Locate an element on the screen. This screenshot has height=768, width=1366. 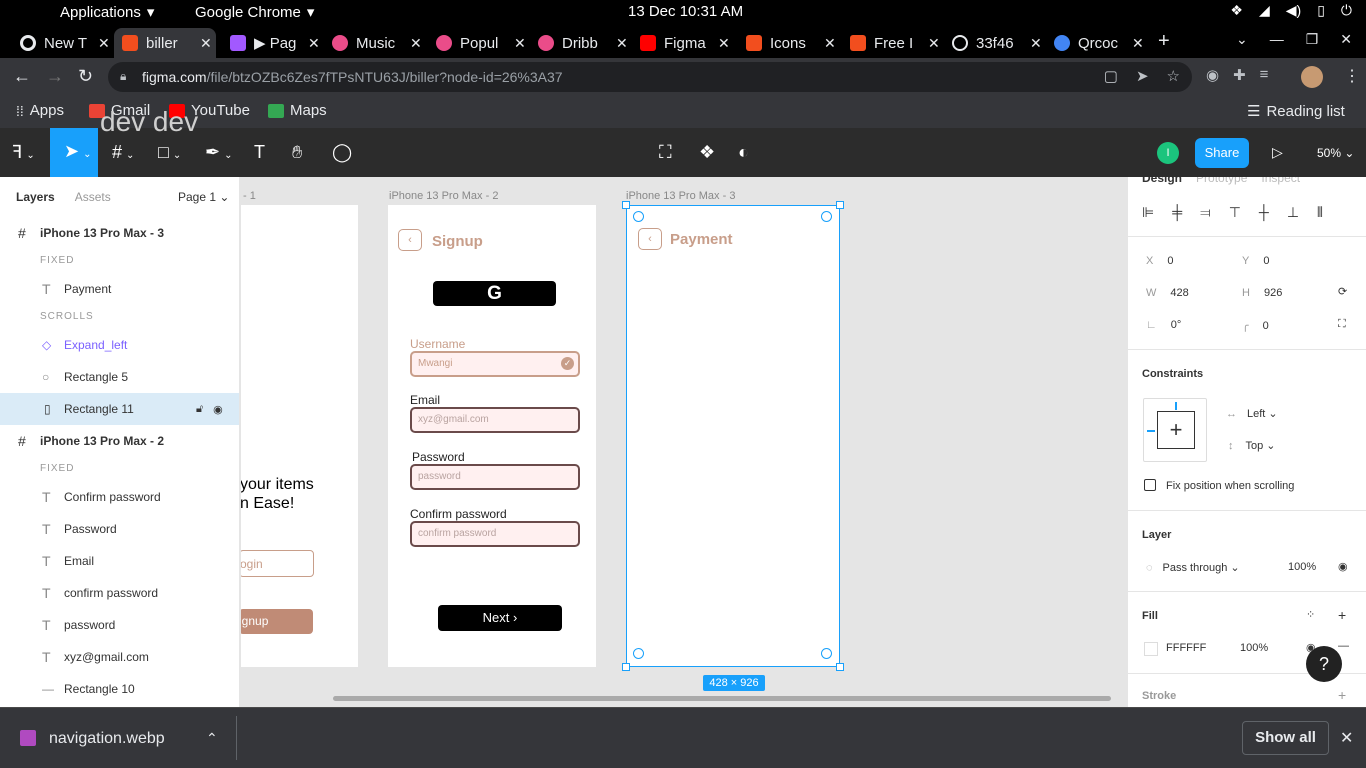
power-icon: ⏻ is located at coordinates (1346, 10).